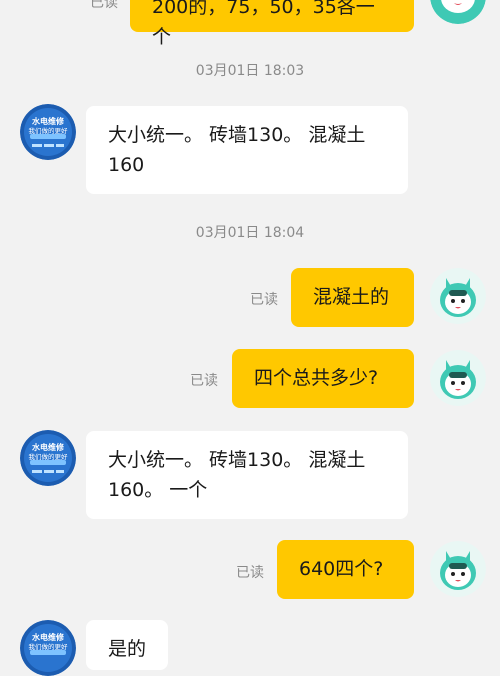 This screenshot has width=500, height=676. Describe the element at coordinates (237, 475) in the screenshot. I see `message-text: 大小统一。 砖墙130。 混凝土160。 一个` at that location.